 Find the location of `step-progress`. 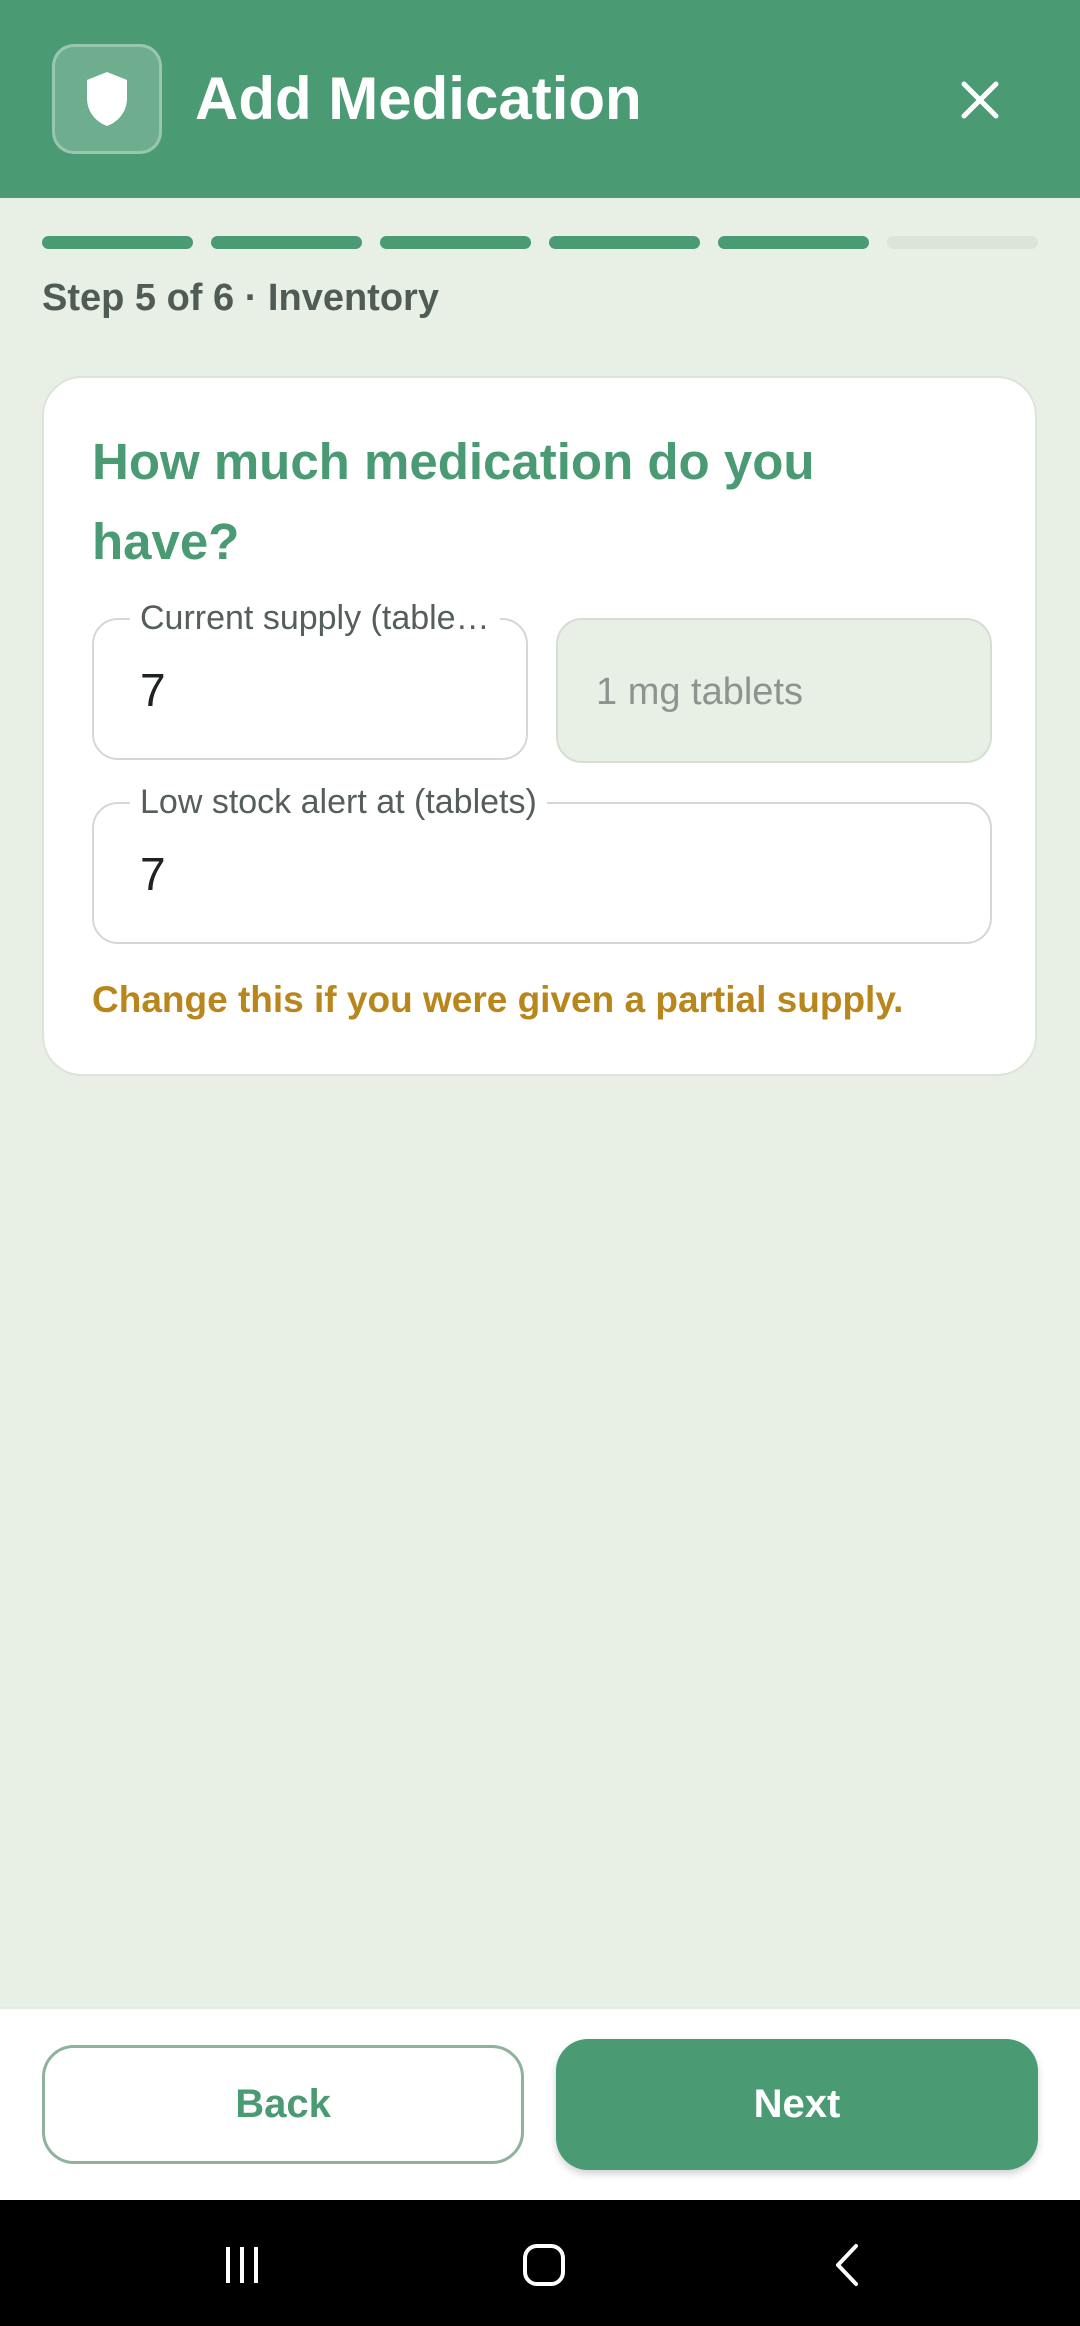

step-progress is located at coordinates (540, 242).